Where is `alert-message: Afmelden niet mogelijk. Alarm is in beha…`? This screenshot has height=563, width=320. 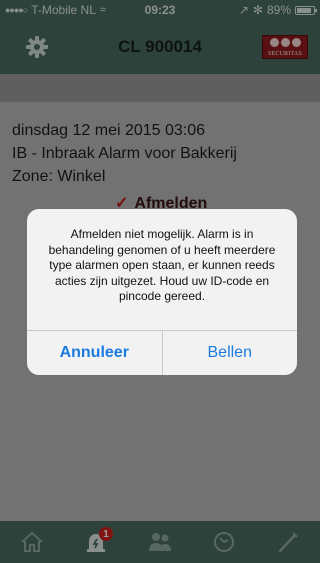 alert-message: Afmelden niet mogelijk. Alarm is in beha… is located at coordinates (162, 265).